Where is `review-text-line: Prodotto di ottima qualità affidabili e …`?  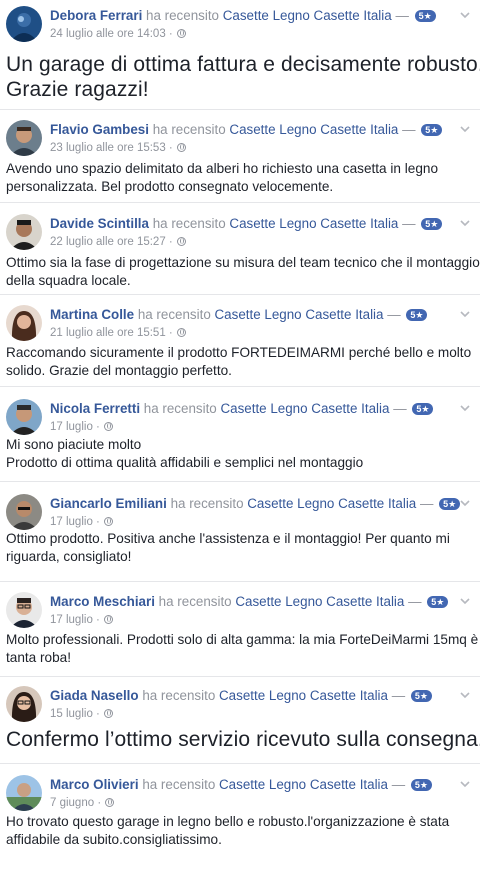 review-text-line: Prodotto di ottima qualità affidabili e … is located at coordinates (185, 462).